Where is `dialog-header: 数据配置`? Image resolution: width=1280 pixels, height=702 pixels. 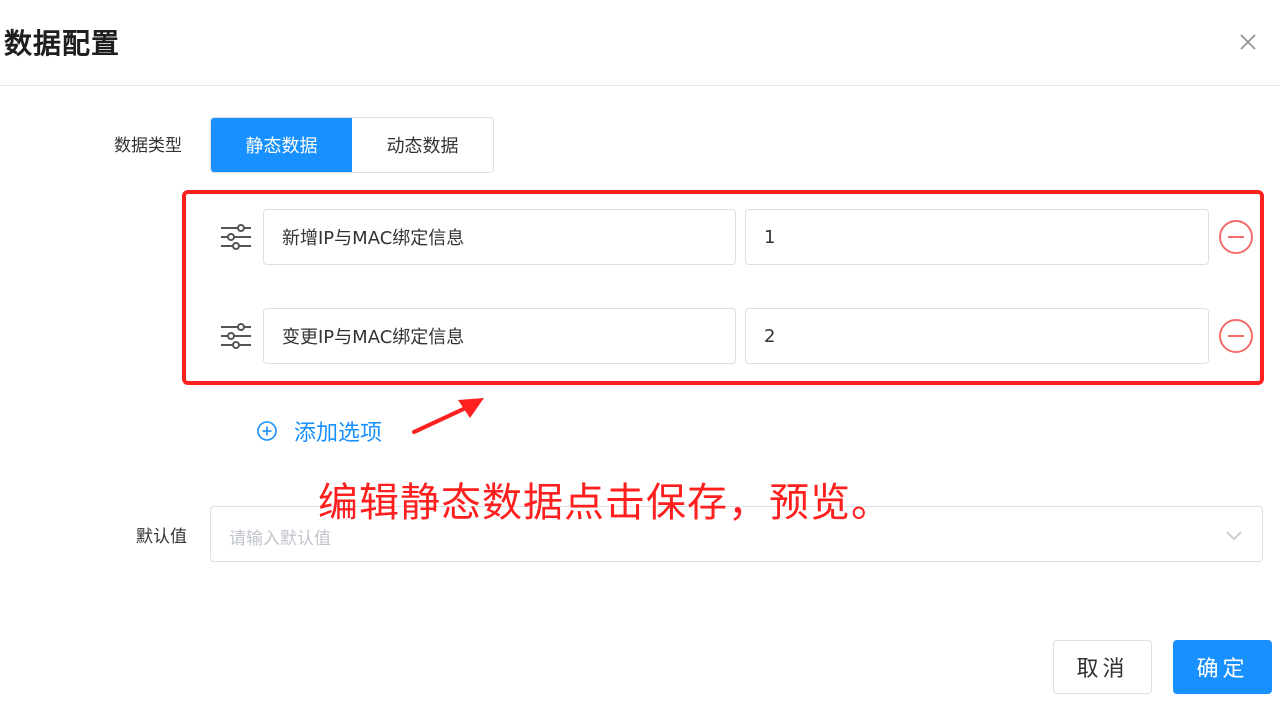
dialog-header: 数据配置 is located at coordinates (640, 43).